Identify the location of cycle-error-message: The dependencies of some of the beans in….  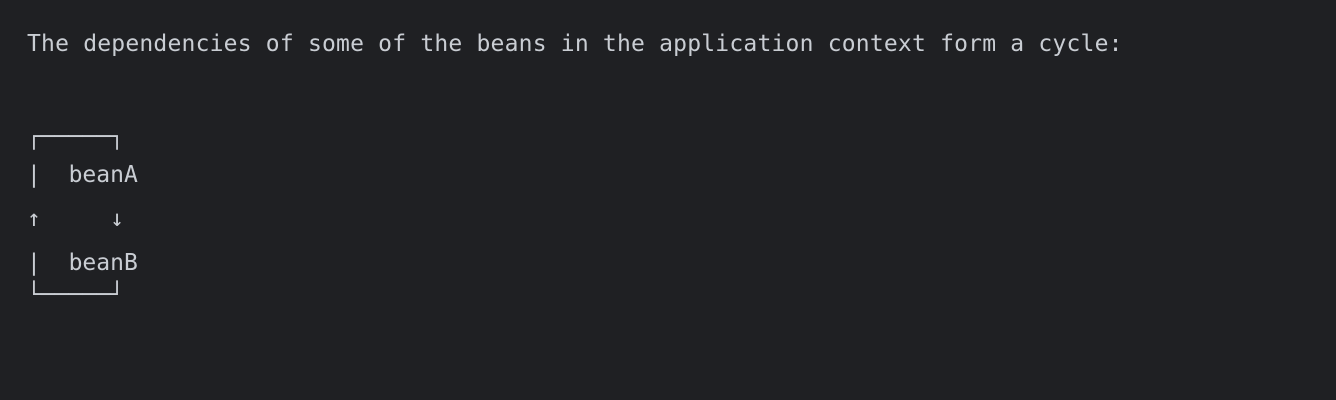
(575, 44).